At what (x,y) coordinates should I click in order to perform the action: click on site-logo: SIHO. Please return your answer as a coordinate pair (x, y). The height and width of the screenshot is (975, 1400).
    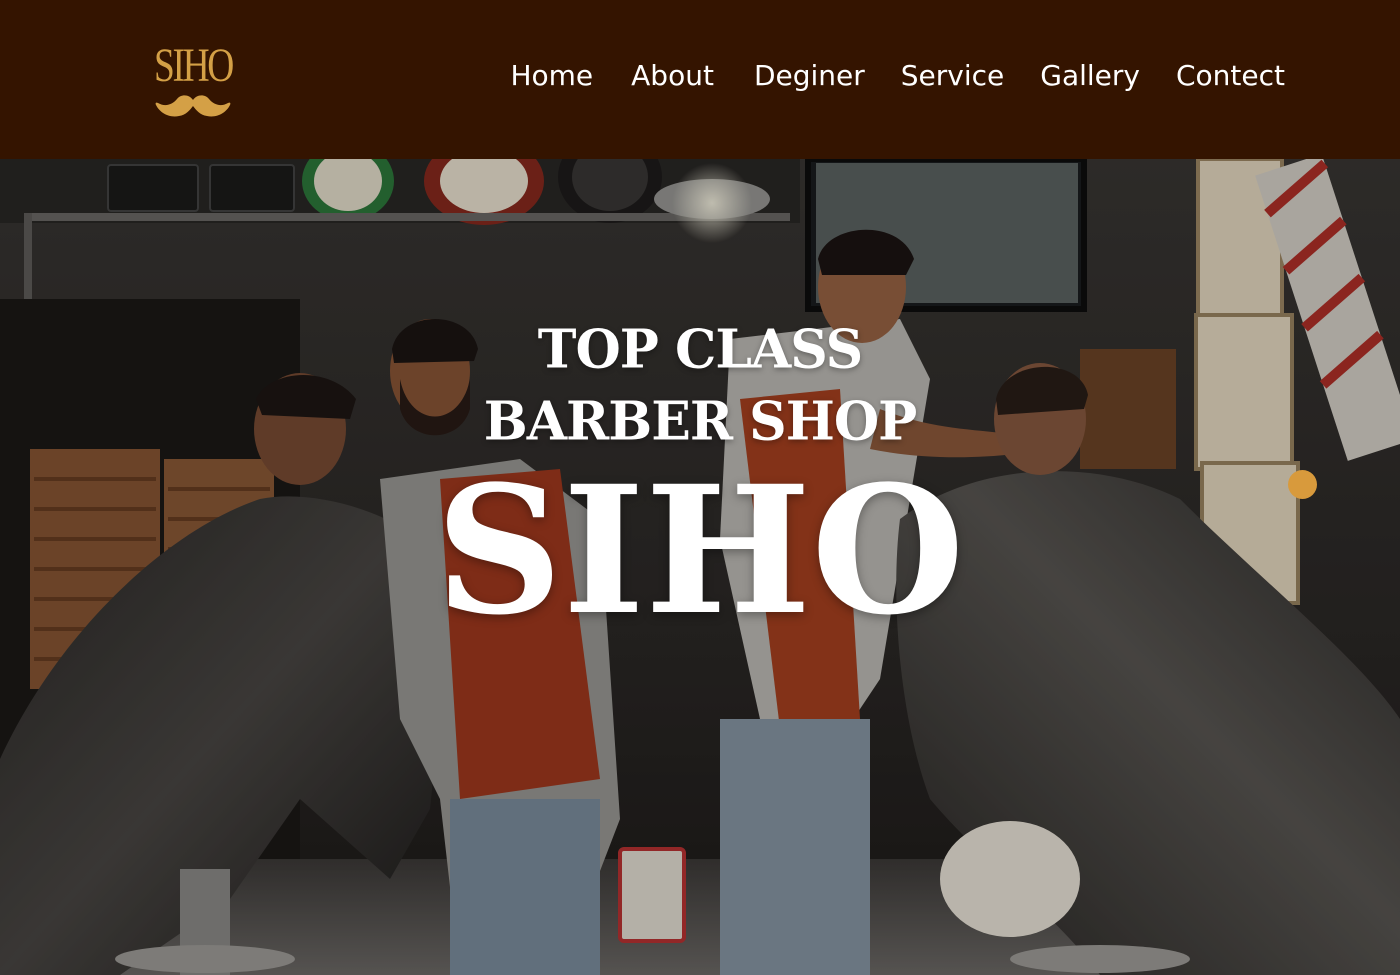
    Looking at the image, I should click on (193, 85).